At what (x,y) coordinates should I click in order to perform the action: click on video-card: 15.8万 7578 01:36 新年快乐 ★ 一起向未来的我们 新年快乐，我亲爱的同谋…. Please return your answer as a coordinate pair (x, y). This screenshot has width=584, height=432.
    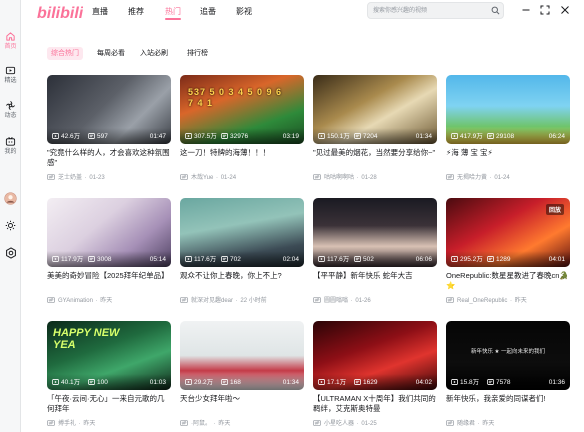
    Looking at the image, I should click on (508, 374).